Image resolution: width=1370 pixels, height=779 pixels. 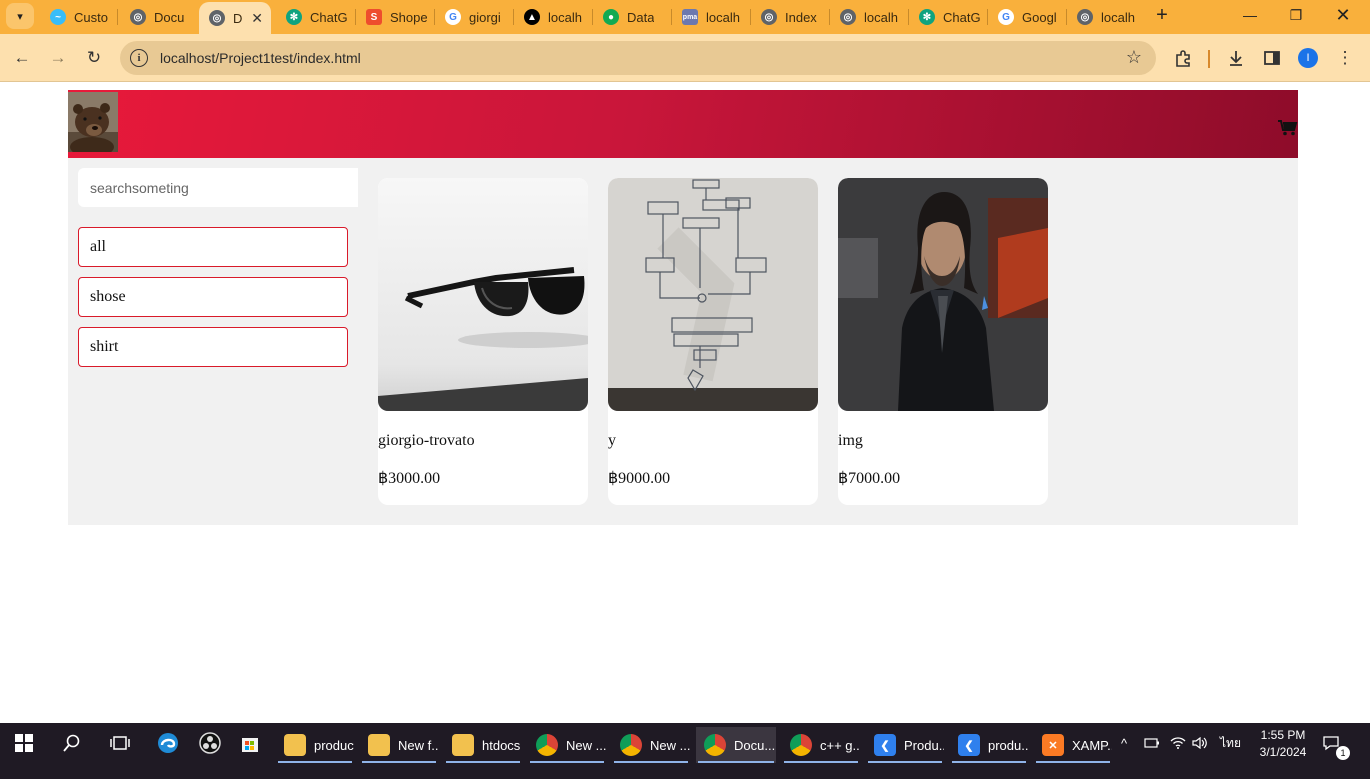 What do you see at coordinates (1053, 745) in the screenshot?
I see `xampp-icon: ✕` at bounding box center [1053, 745].